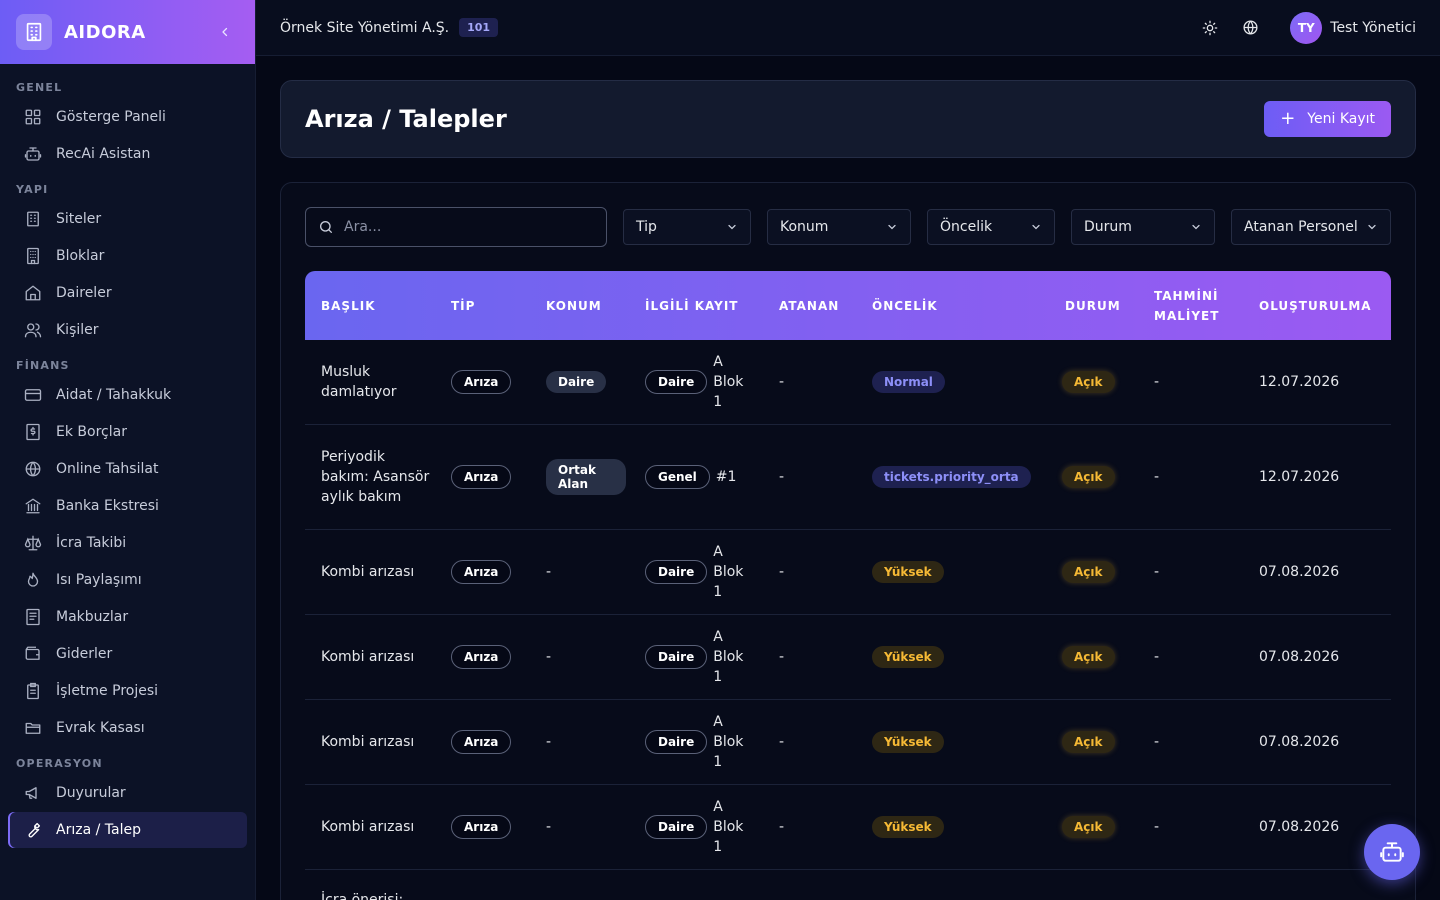 The image size is (1440, 900). I want to click on new-record-button: + Yeni Kayıt, so click(1327, 119).